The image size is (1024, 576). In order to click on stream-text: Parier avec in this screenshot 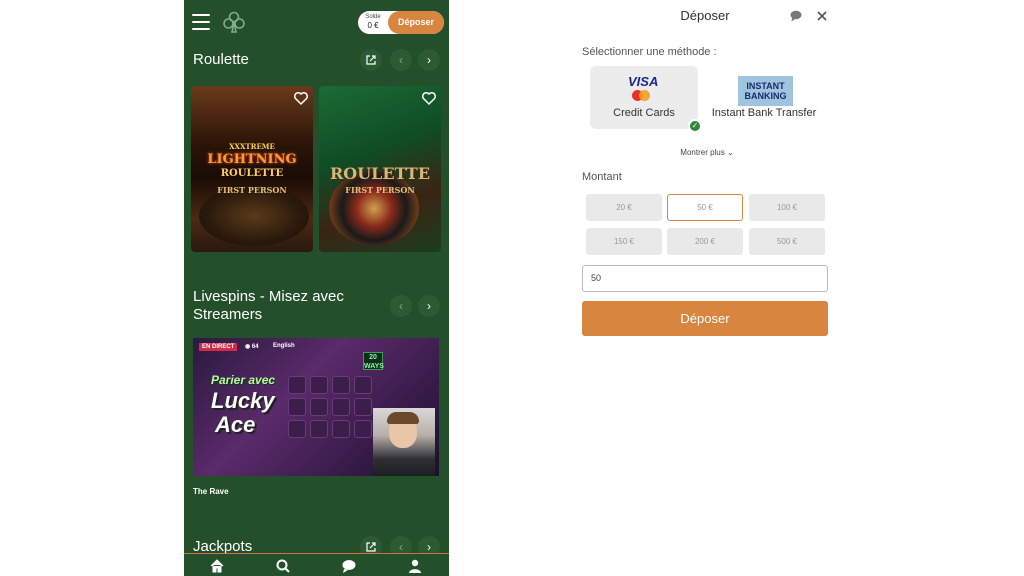, I will do `click(243, 380)`.